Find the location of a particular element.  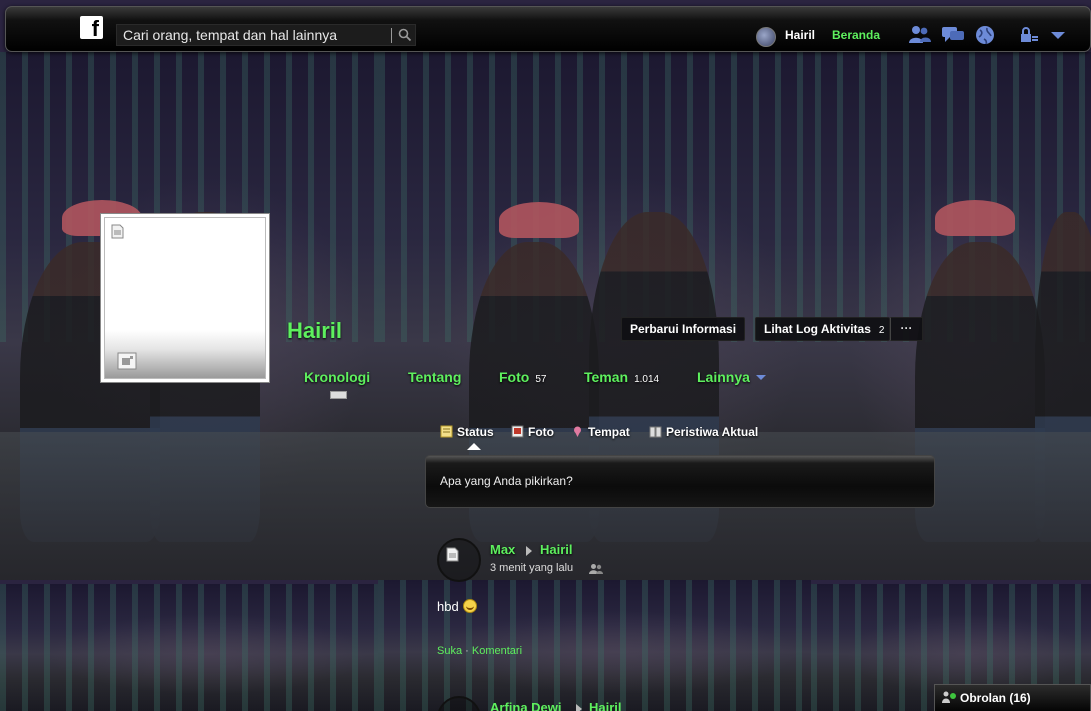

life-event-icon is located at coordinates (655, 432).